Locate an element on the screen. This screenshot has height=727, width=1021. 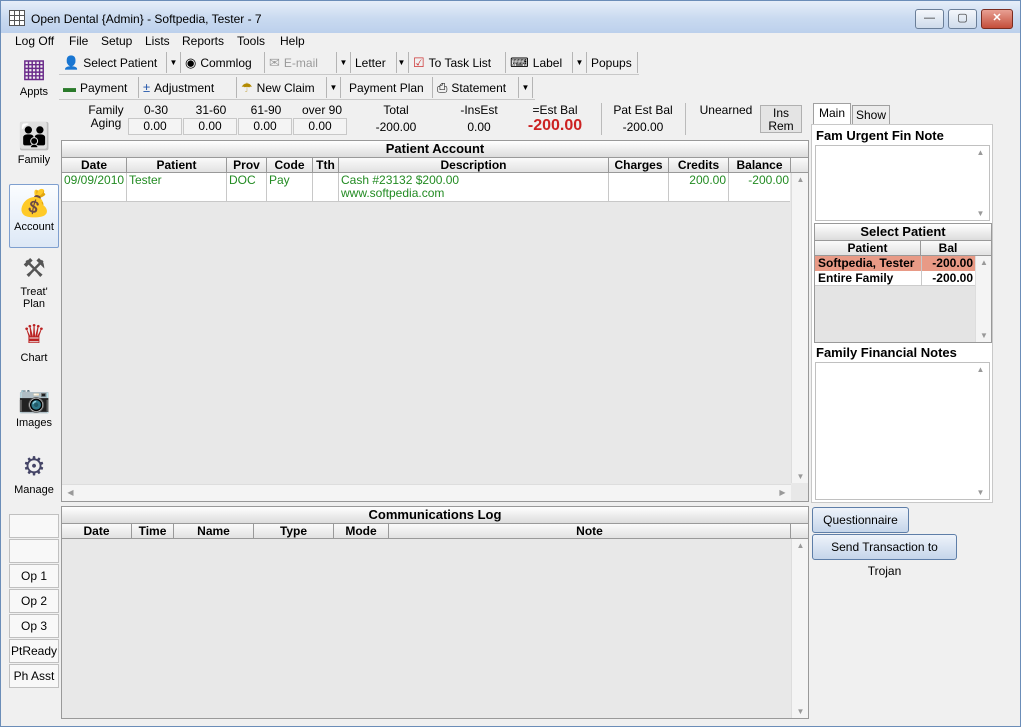
aging-value-31-60: 0.00 is located at coordinates (210, 126).